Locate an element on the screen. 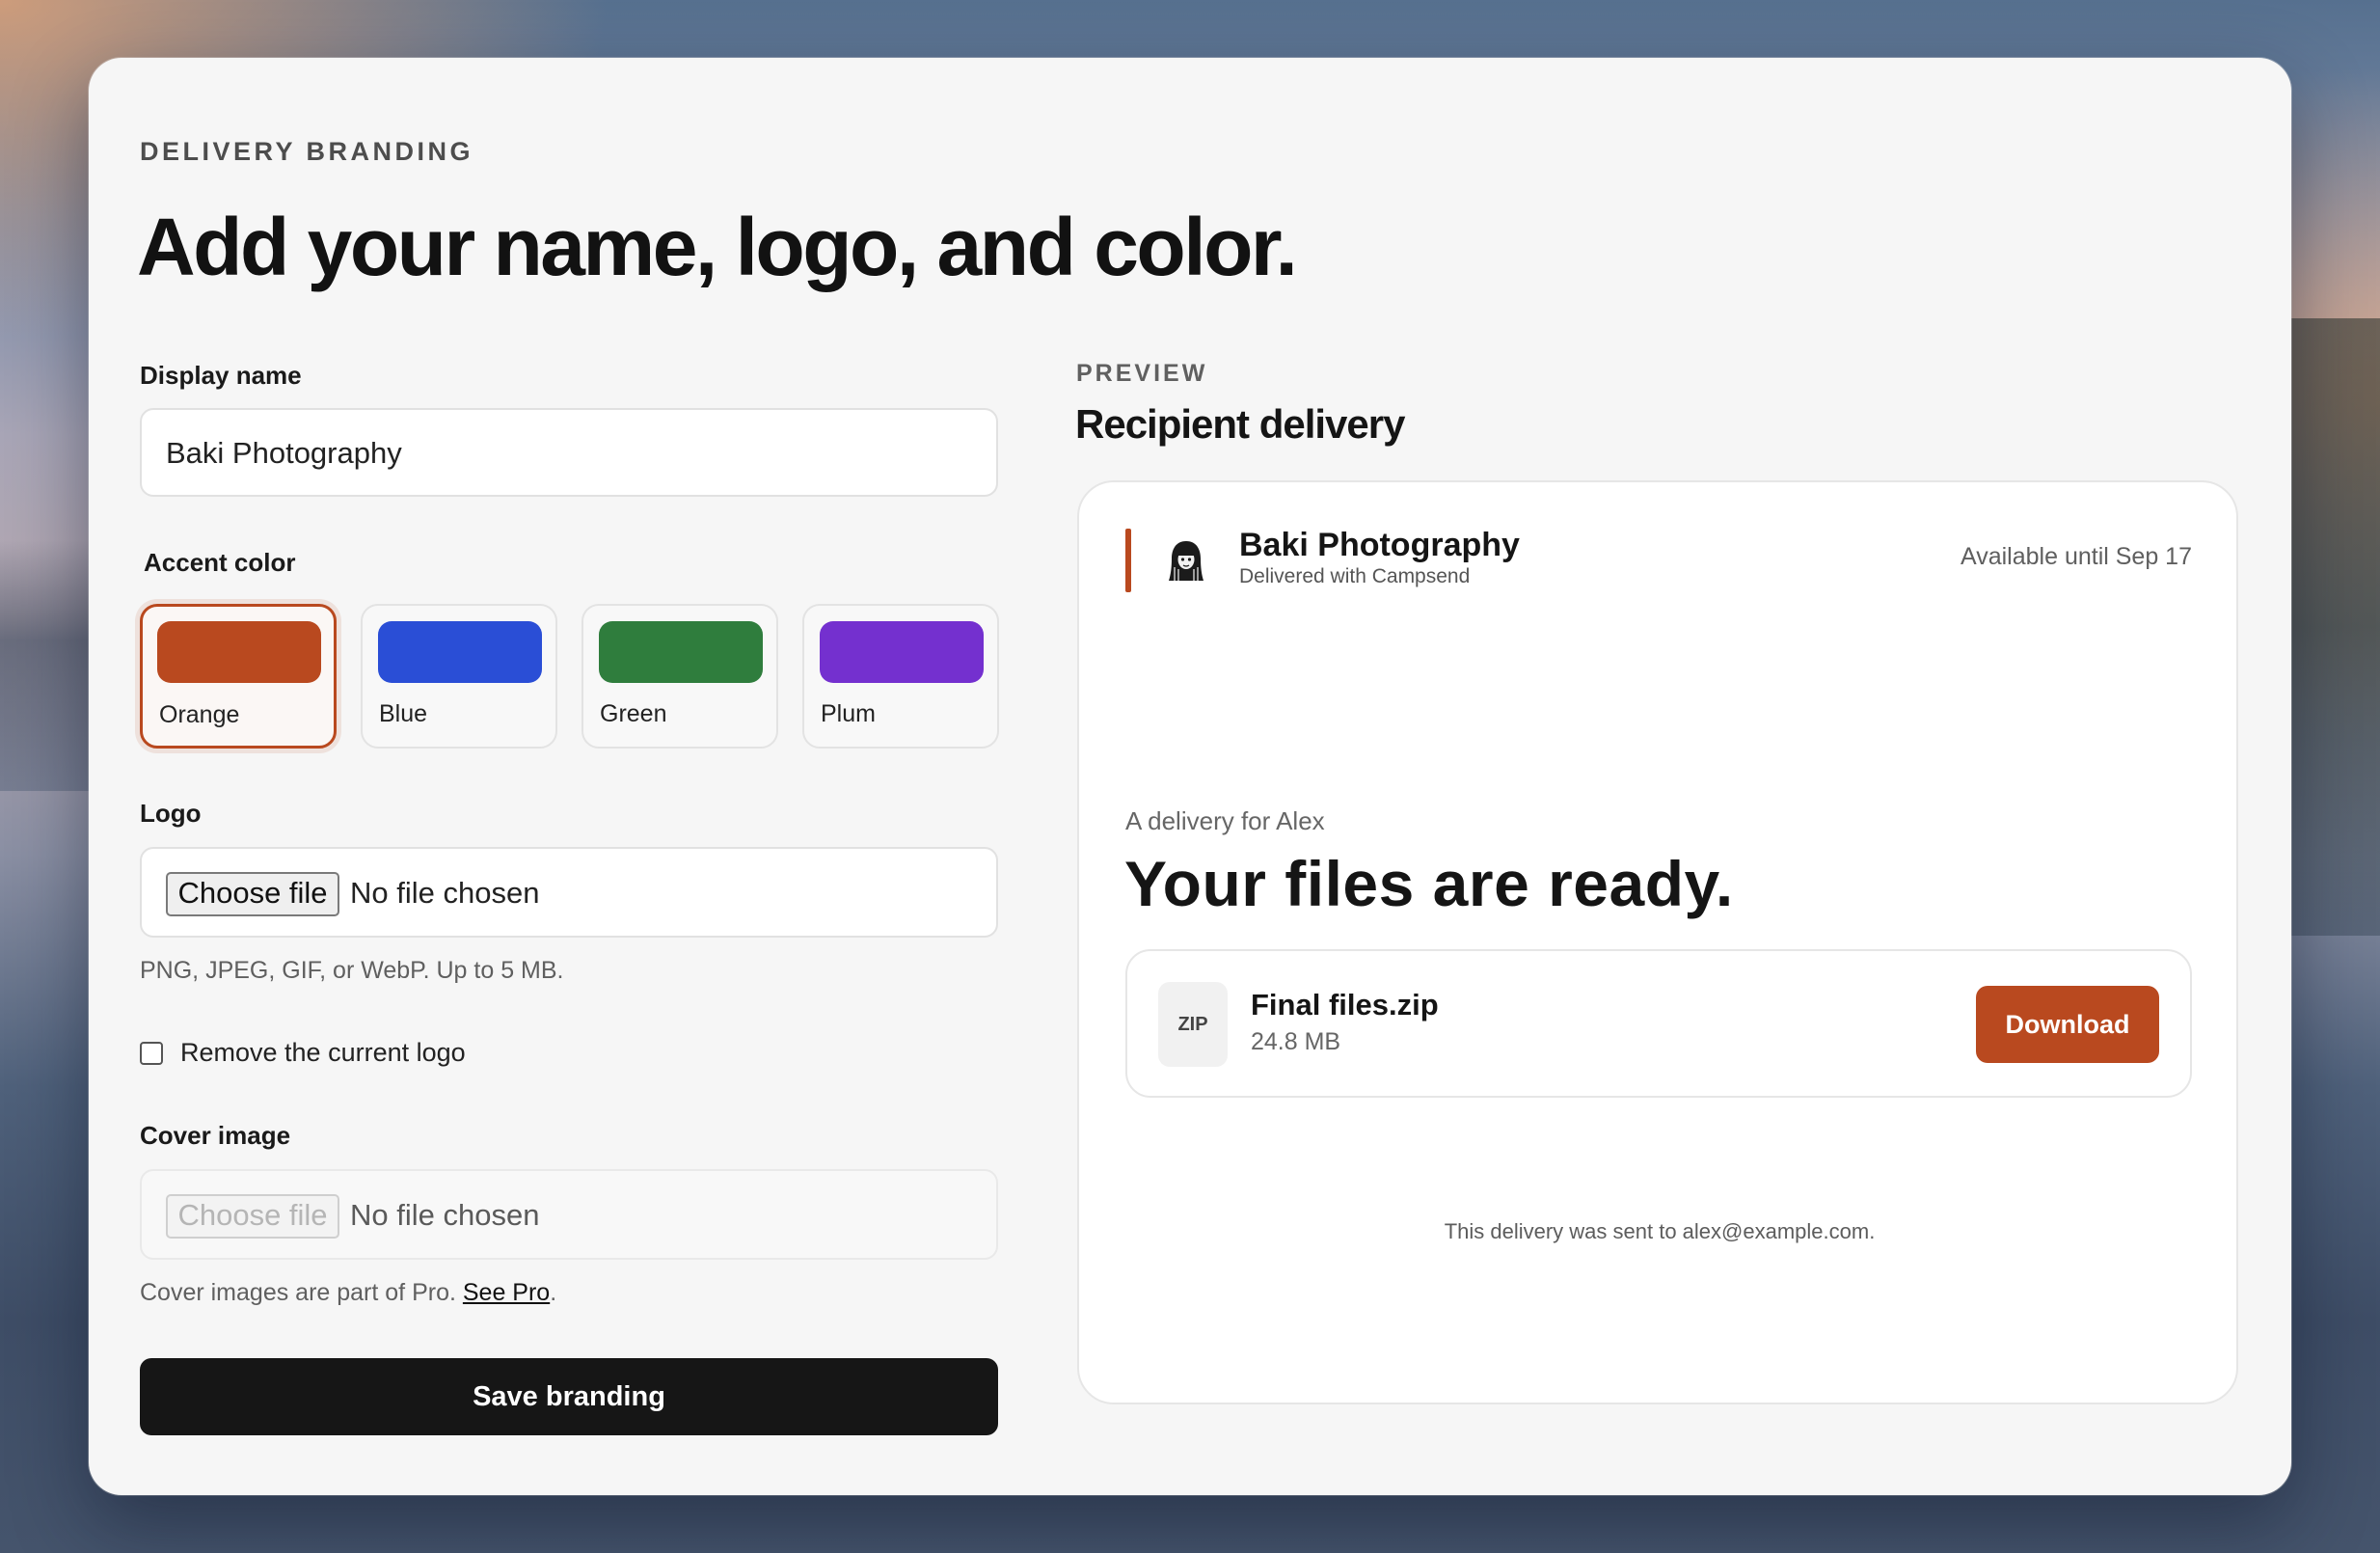 The width and height of the screenshot is (2380, 1553). cover-hint: Cover images are part of Pro. See Pro. is located at coordinates (348, 1293).